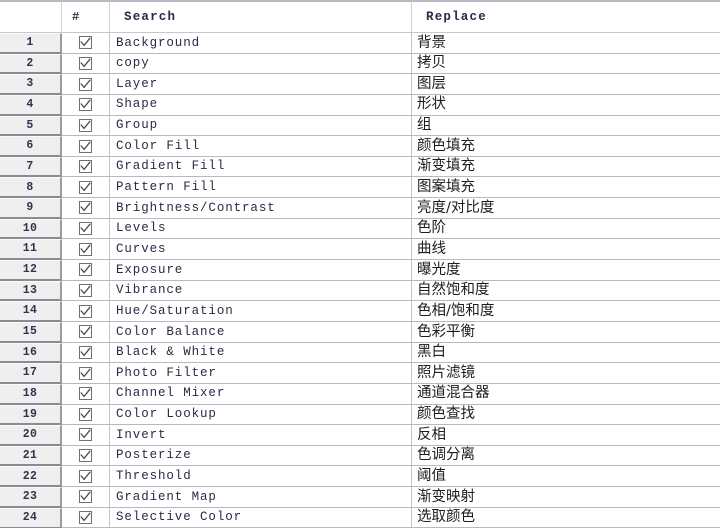 The width and height of the screenshot is (720, 529). What do you see at coordinates (360, 105) in the screenshot?
I see `table-row: 4 Shape 形状` at bounding box center [360, 105].